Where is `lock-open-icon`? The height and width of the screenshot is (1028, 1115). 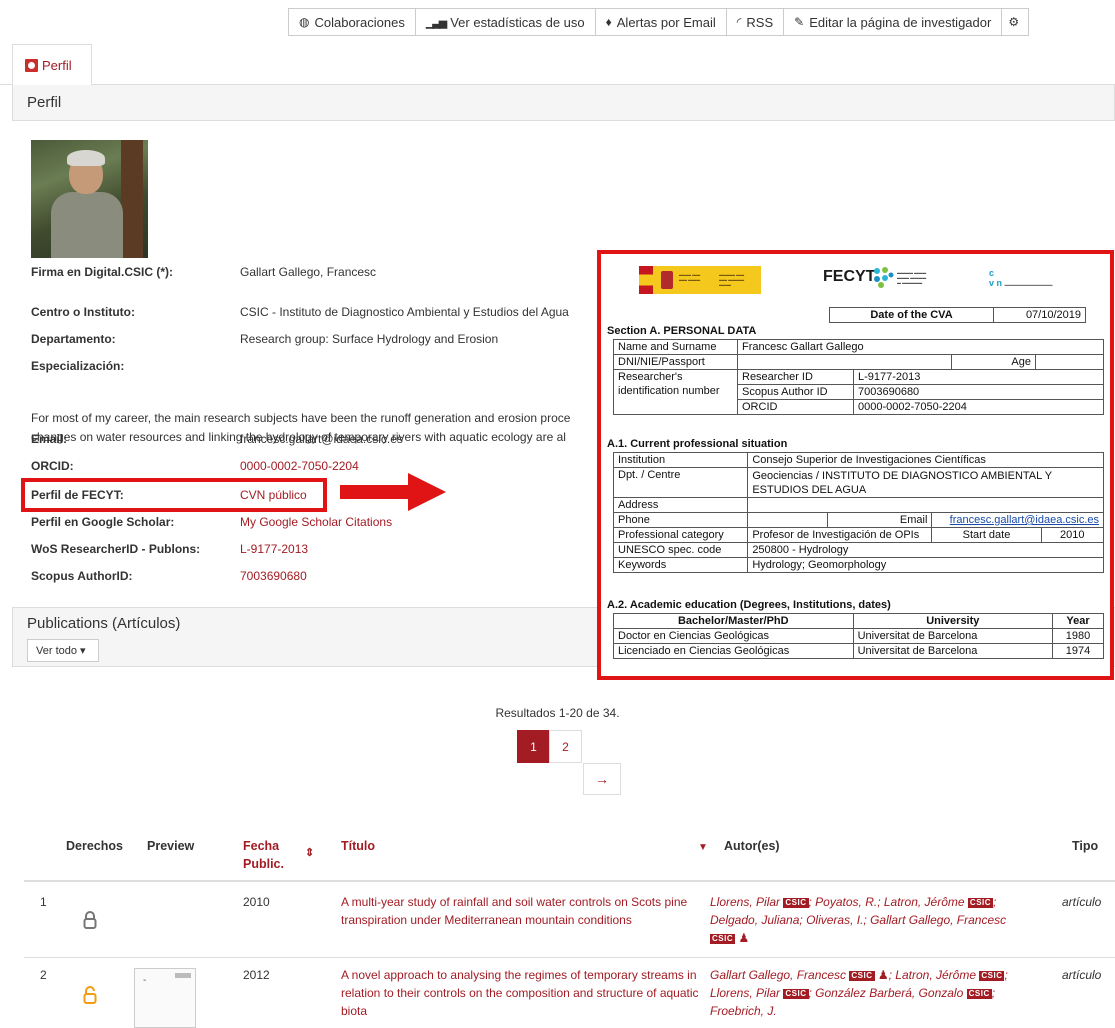 lock-open-icon is located at coordinates (90, 997).